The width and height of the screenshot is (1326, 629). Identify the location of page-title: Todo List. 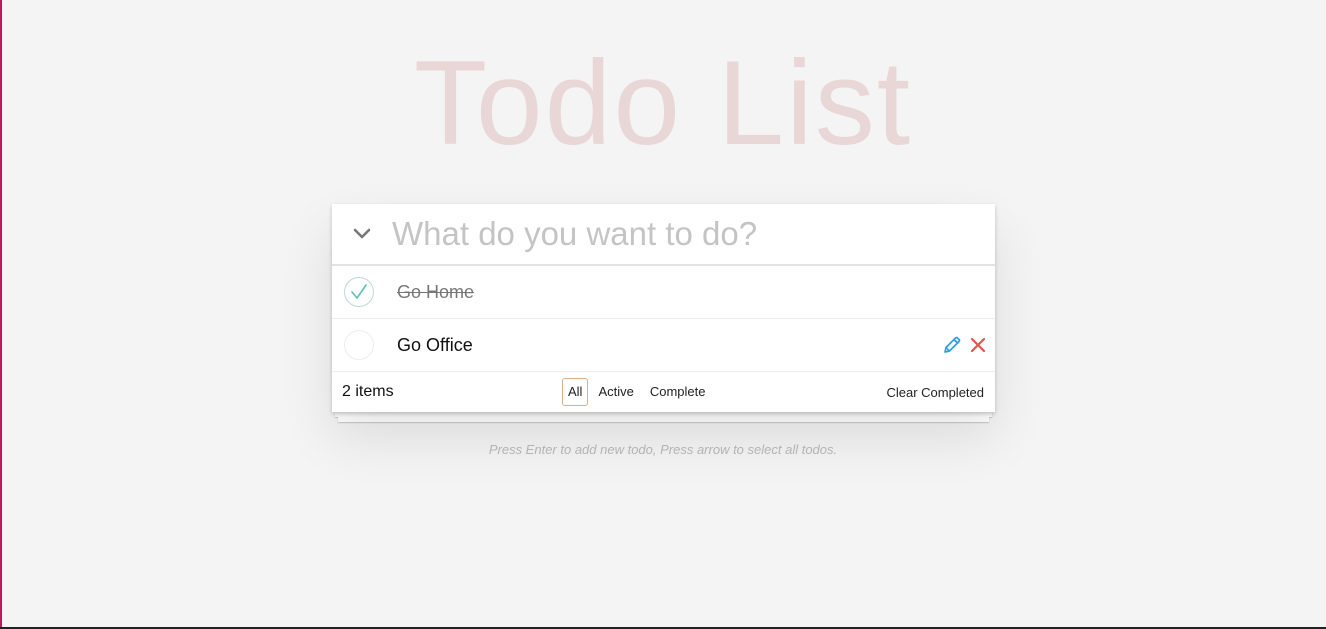
(663, 103).